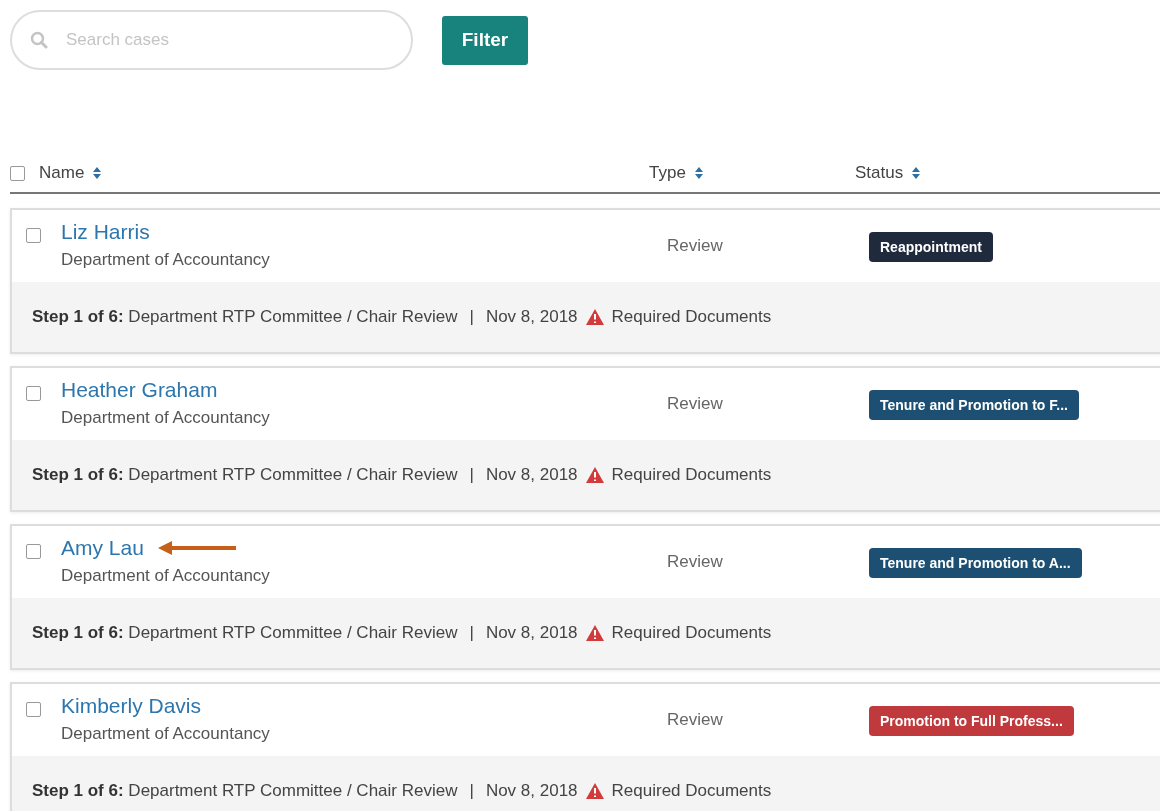 This screenshot has width=1160, height=811. I want to click on select-all-checkbox, so click(17, 173).